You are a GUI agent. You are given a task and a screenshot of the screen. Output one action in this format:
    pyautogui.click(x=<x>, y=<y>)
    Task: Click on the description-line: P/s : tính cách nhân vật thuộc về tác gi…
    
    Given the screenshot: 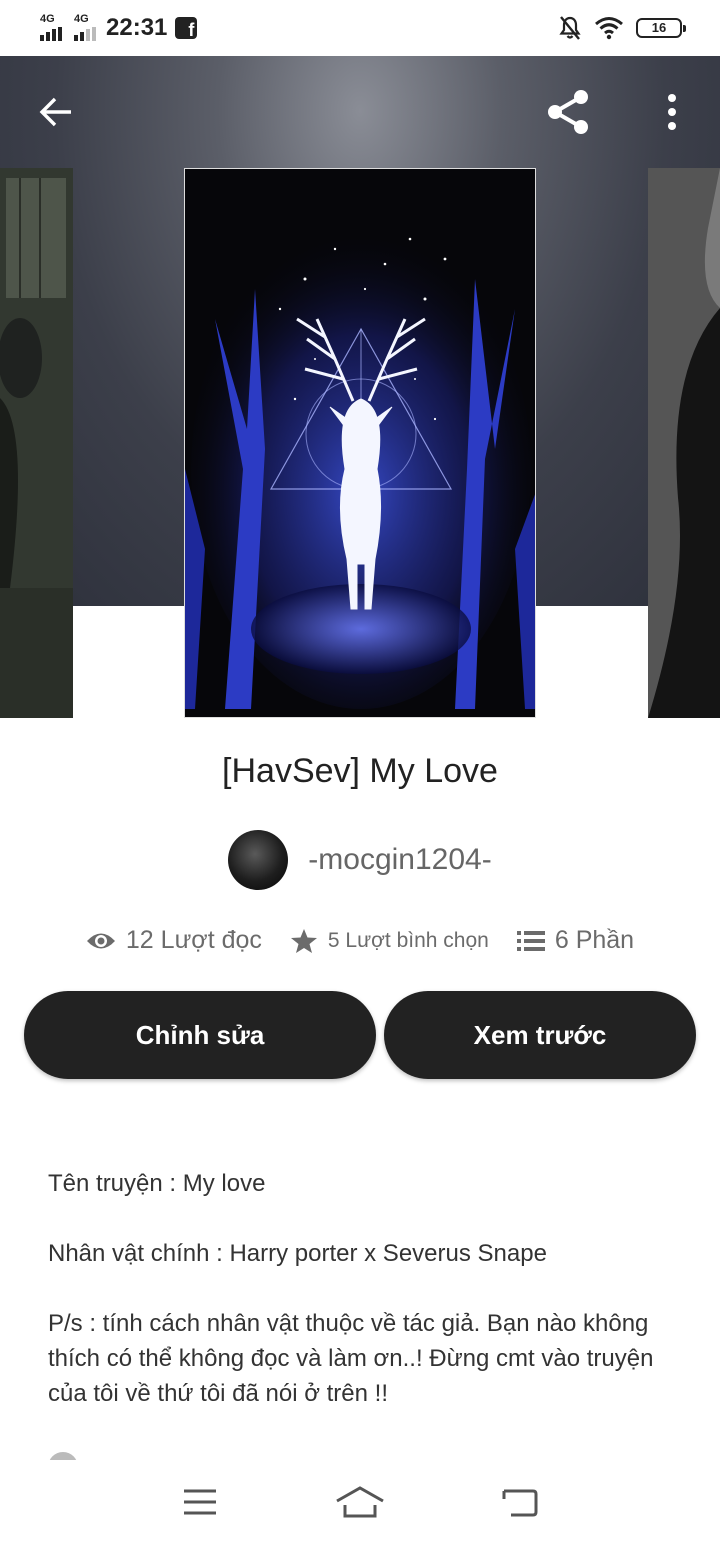 What is the action you would take?
    pyautogui.click(x=351, y=1358)
    